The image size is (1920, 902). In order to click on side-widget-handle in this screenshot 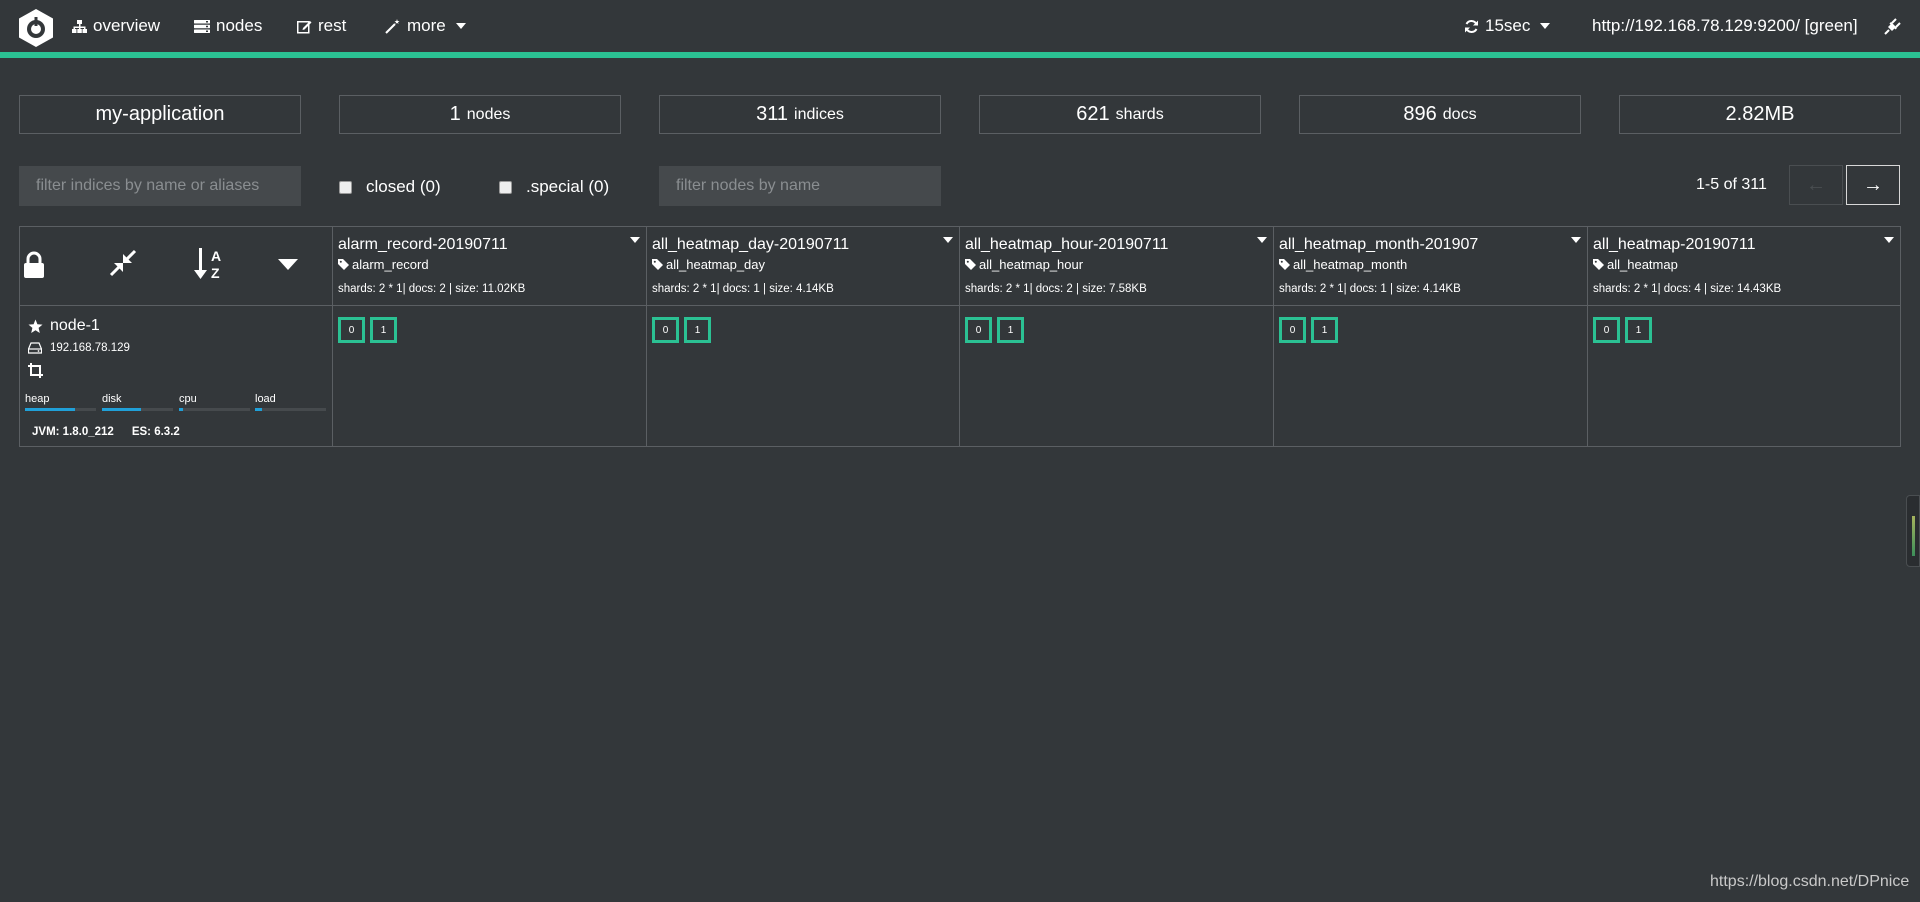, I will do `click(1913, 531)`.